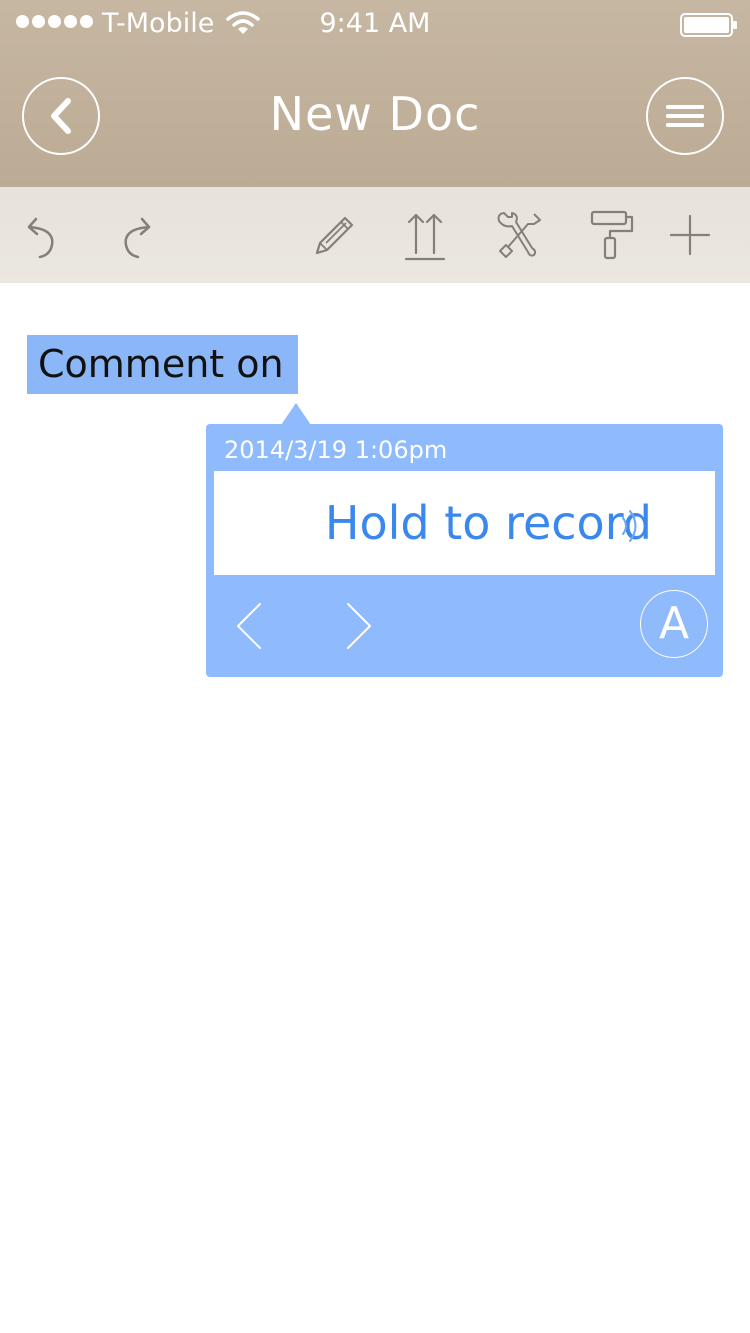  I want to click on upload-arrows-icon, so click(425, 237).